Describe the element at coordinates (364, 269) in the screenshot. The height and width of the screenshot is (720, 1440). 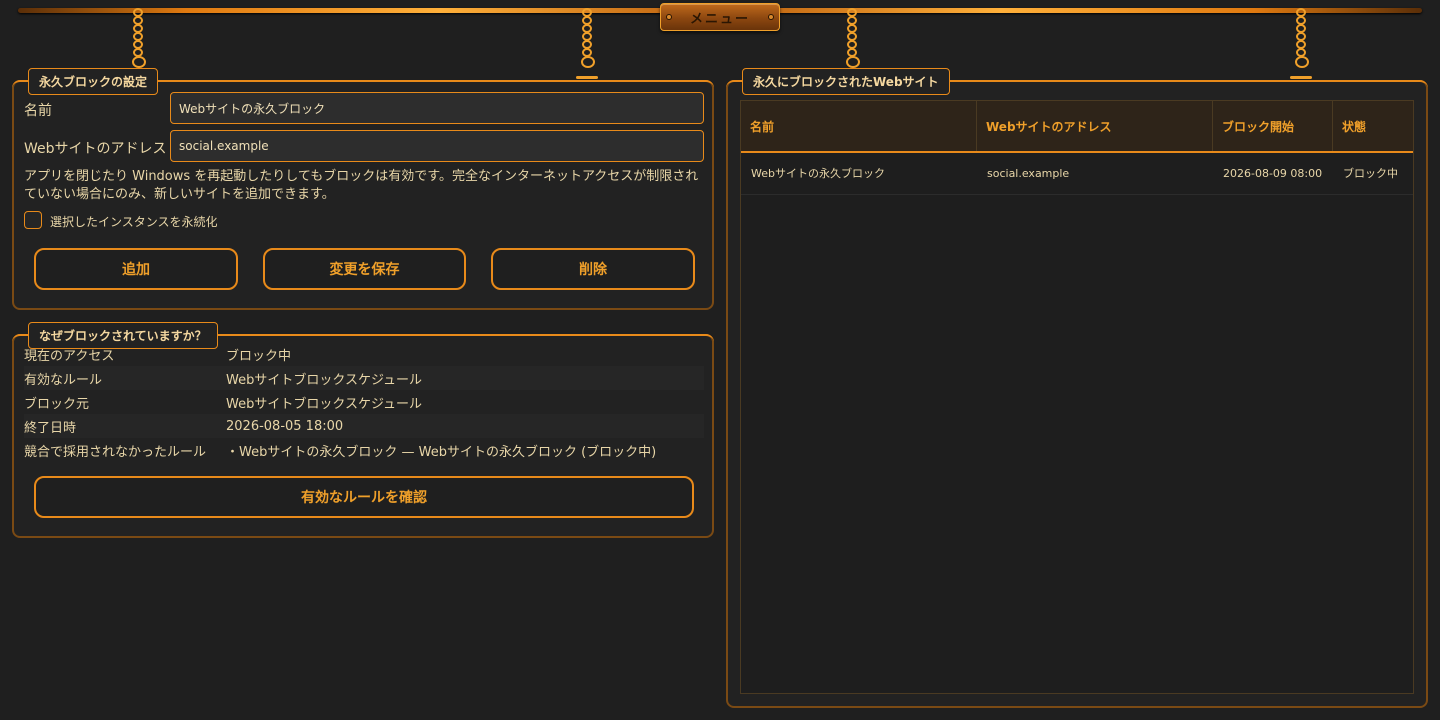
I see `save-changes-button: 変更を保存` at that location.